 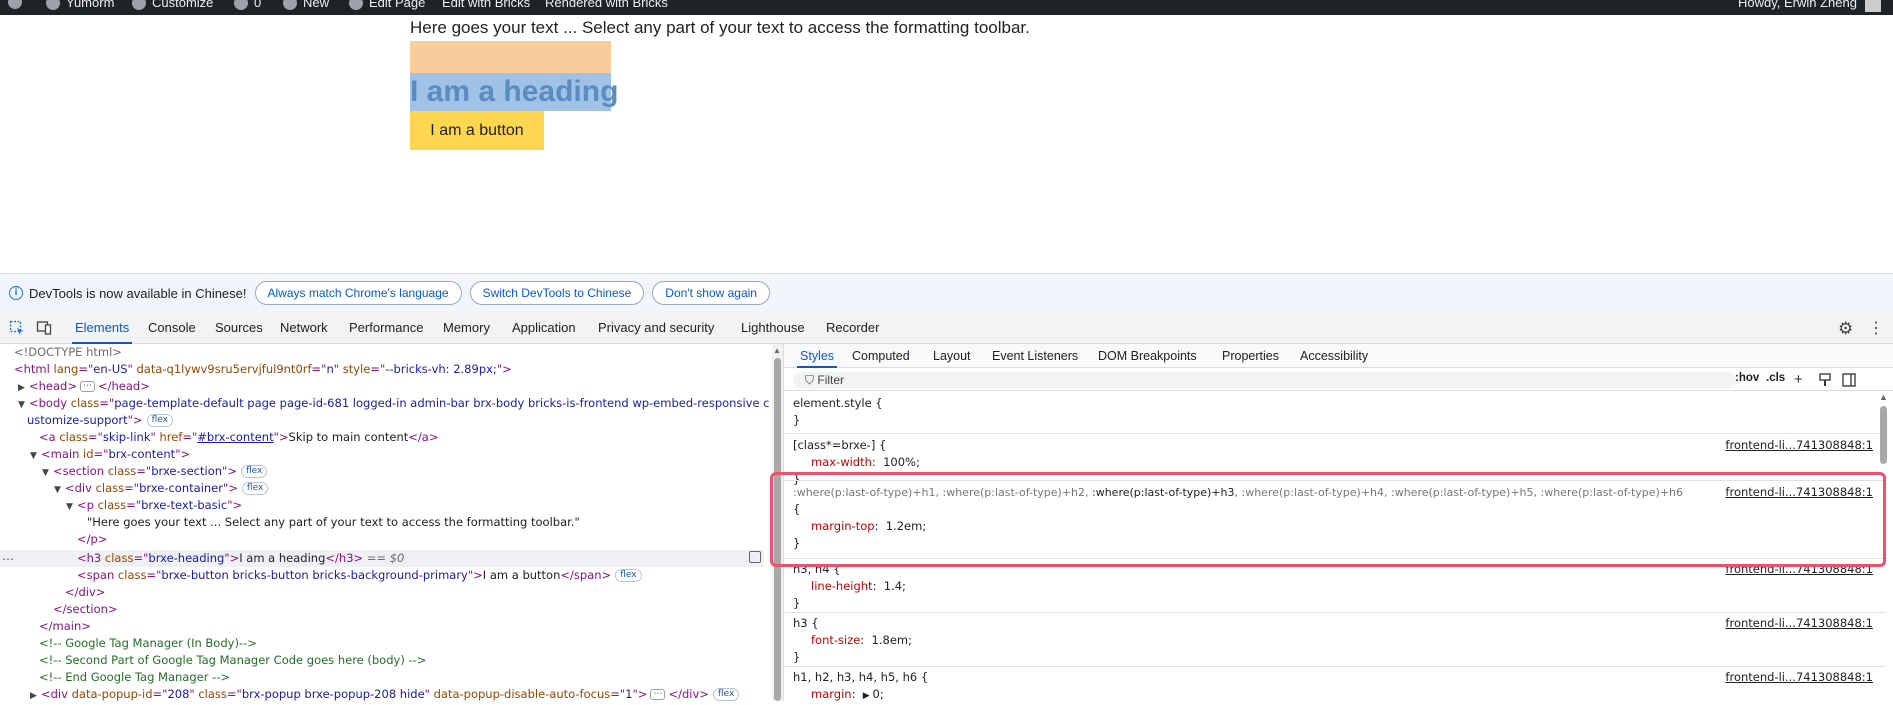 What do you see at coordinates (65, 626) in the screenshot?
I see `dom-main-close: </main>` at bounding box center [65, 626].